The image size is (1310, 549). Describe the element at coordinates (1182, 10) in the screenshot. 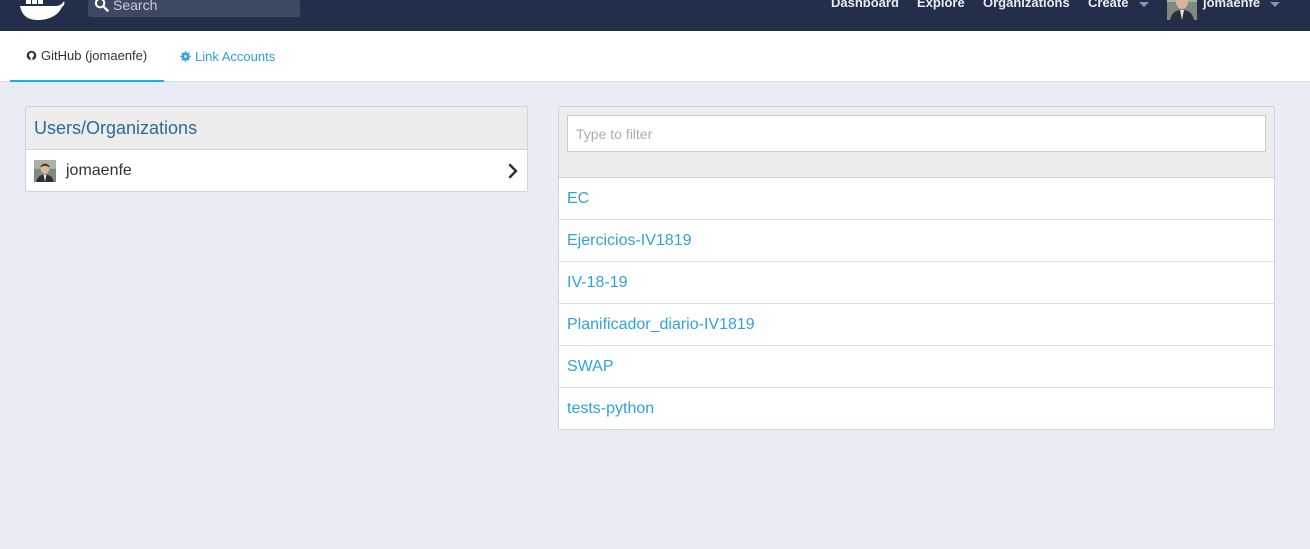

I see `user-avatar` at that location.